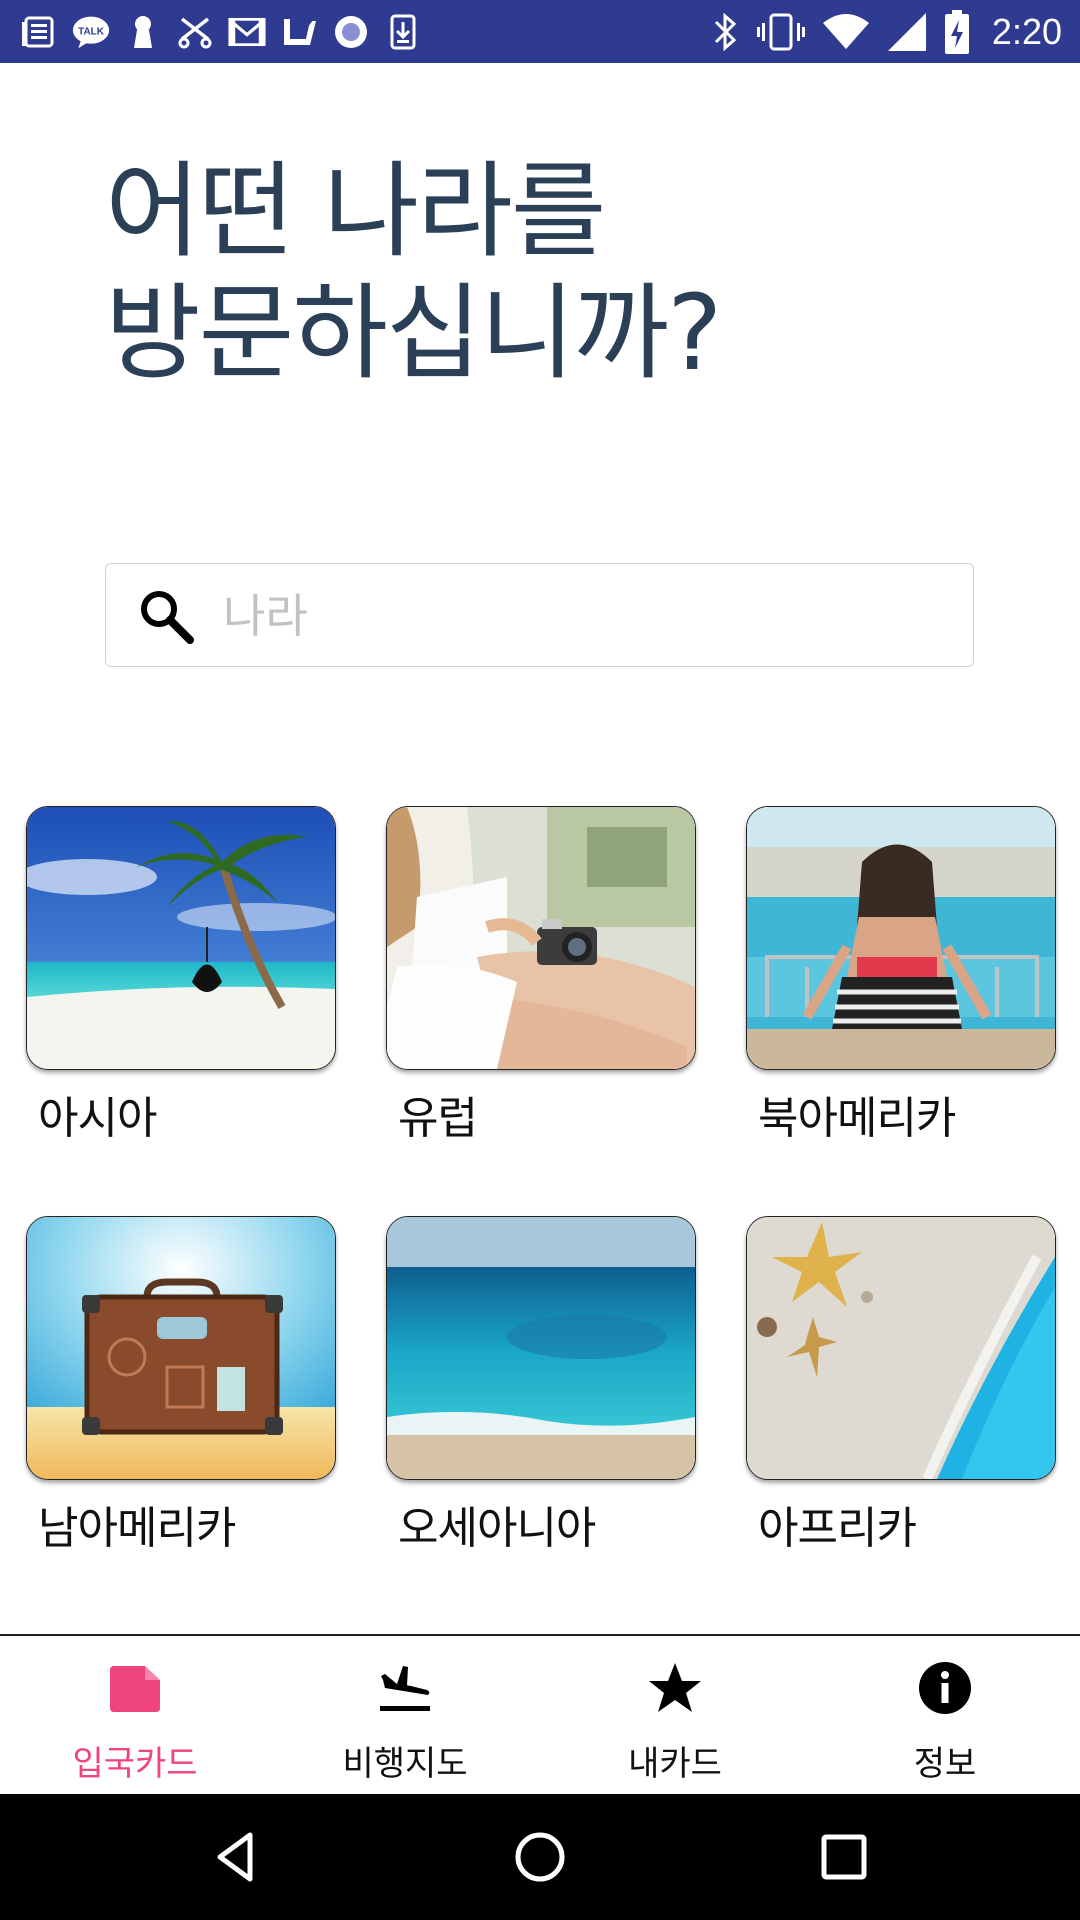  What do you see at coordinates (583, 616) in the screenshot?
I see `search-input` at bounding box center [583, 616].